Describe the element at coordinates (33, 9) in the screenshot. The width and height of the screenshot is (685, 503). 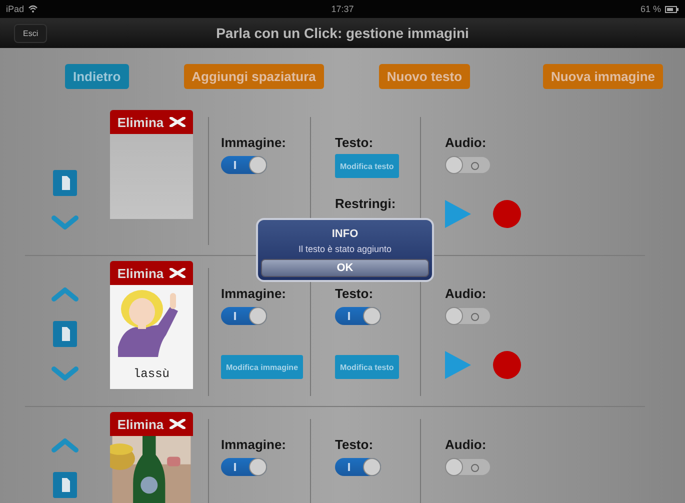
I see `wifi-icon` at that location.